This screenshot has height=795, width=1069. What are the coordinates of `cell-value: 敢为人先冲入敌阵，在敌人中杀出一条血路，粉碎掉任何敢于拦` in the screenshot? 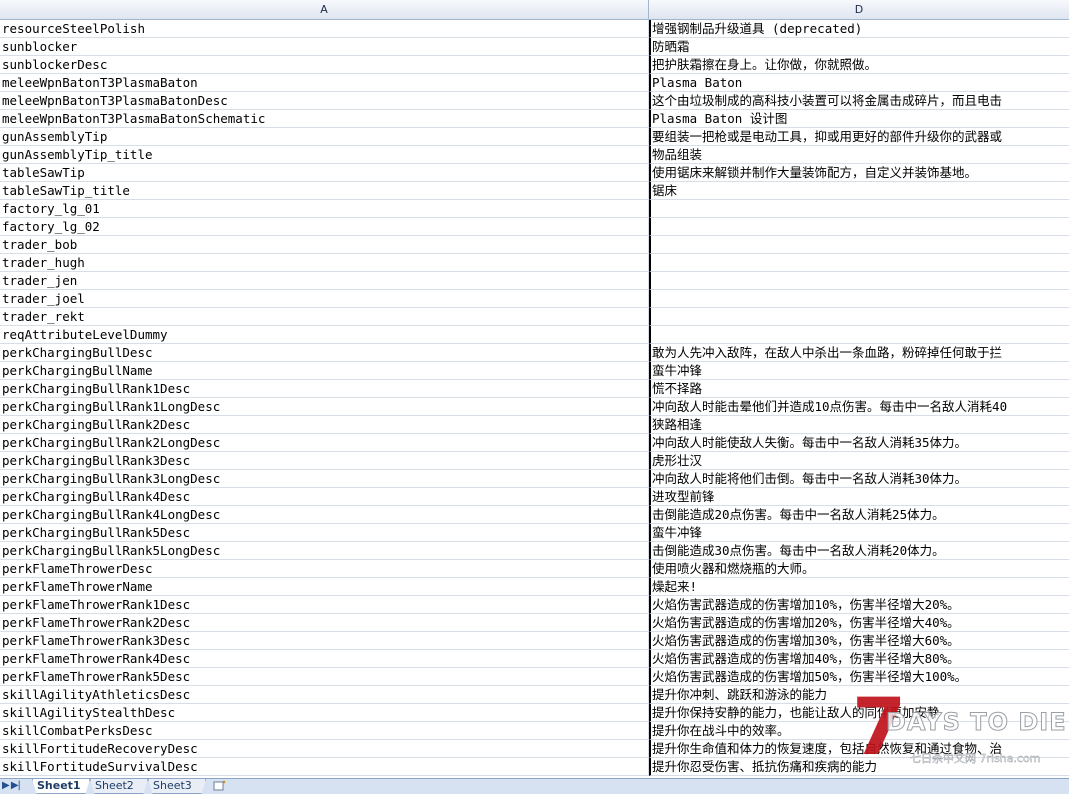 It's located at (859, 353).